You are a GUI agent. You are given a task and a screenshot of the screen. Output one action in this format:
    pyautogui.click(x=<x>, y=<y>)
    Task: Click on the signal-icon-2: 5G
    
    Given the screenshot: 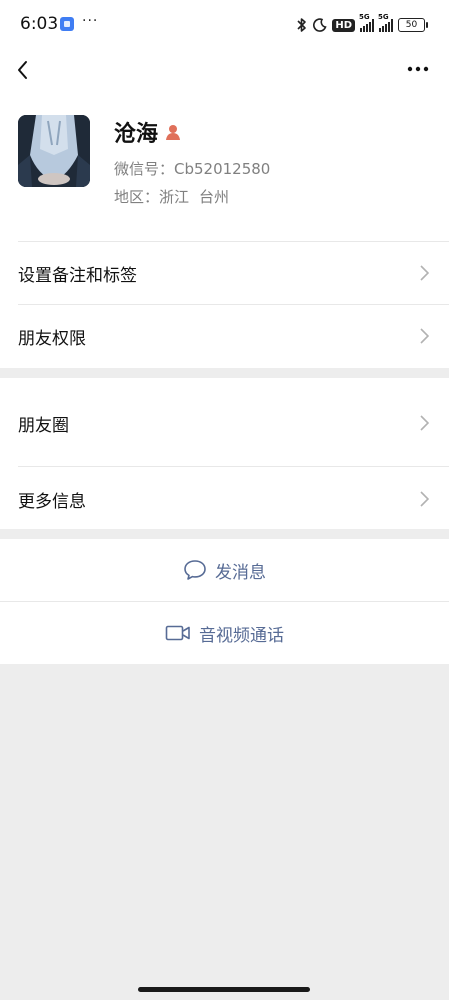 What is the action you would take?
    pyautogui.click(x=385, y=22)
    